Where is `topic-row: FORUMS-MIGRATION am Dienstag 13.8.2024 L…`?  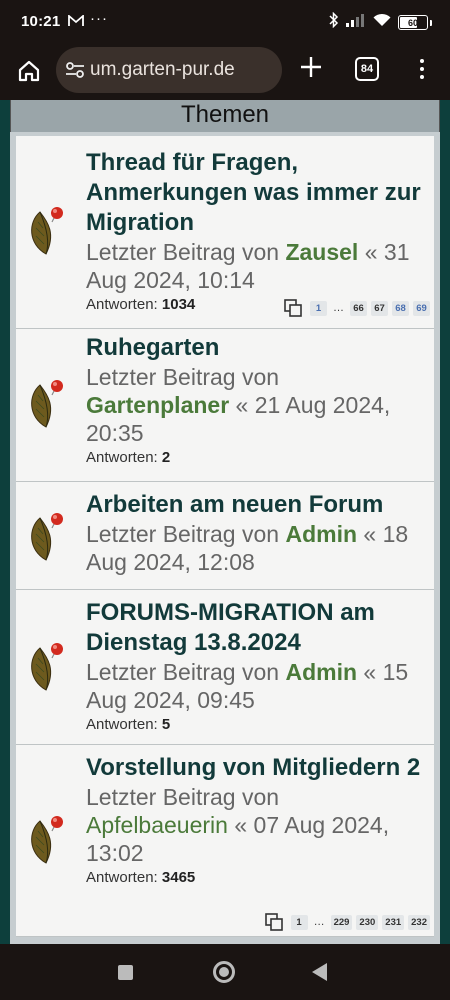
topic-row: FORUMS-MIGRATION am Dienstag 13.8.2024 L… is located at coordinates (225, 667).